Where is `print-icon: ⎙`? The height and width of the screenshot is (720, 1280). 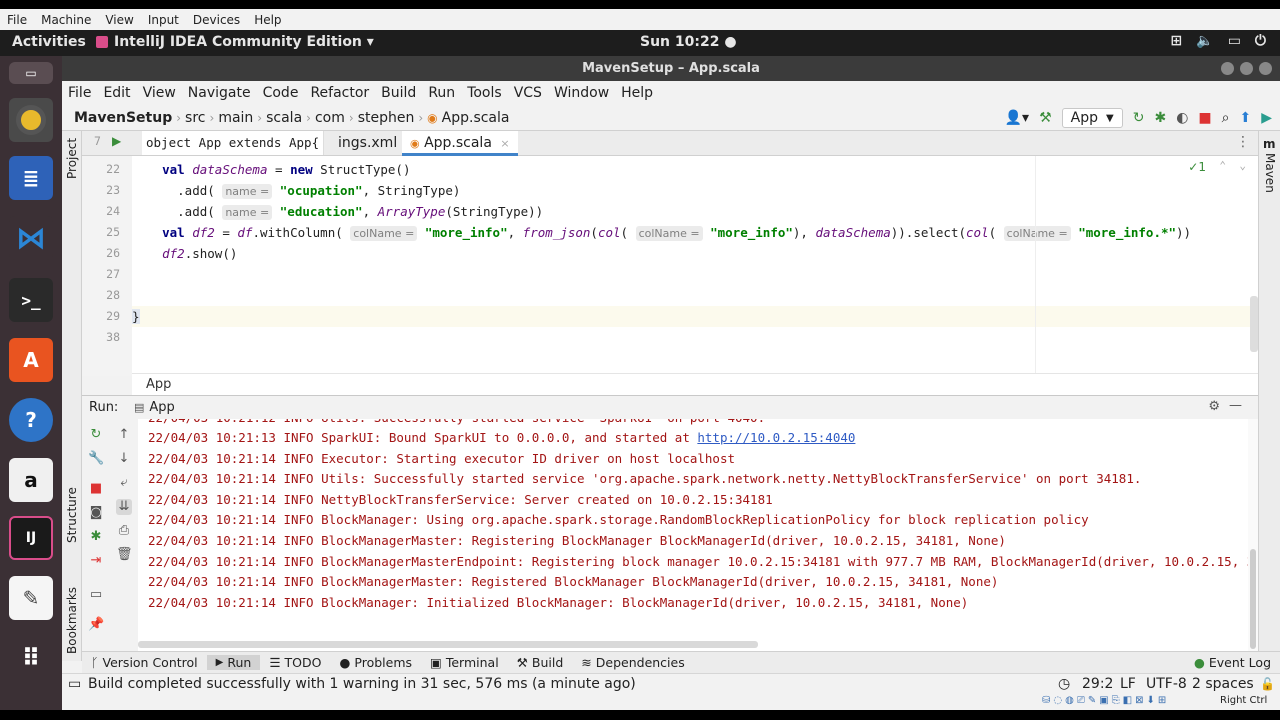 print-icon: ⎙ is located at coordinates (124, 531).